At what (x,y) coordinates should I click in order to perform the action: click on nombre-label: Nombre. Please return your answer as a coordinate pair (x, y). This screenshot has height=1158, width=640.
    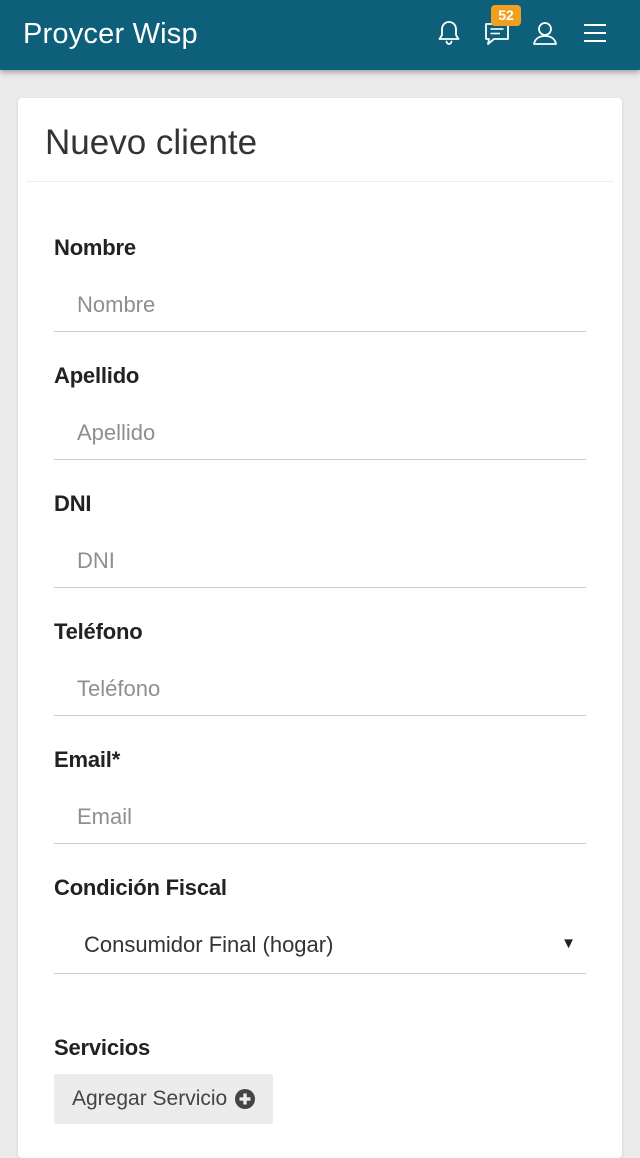
    Looking at the image, I should click on (95, 247).